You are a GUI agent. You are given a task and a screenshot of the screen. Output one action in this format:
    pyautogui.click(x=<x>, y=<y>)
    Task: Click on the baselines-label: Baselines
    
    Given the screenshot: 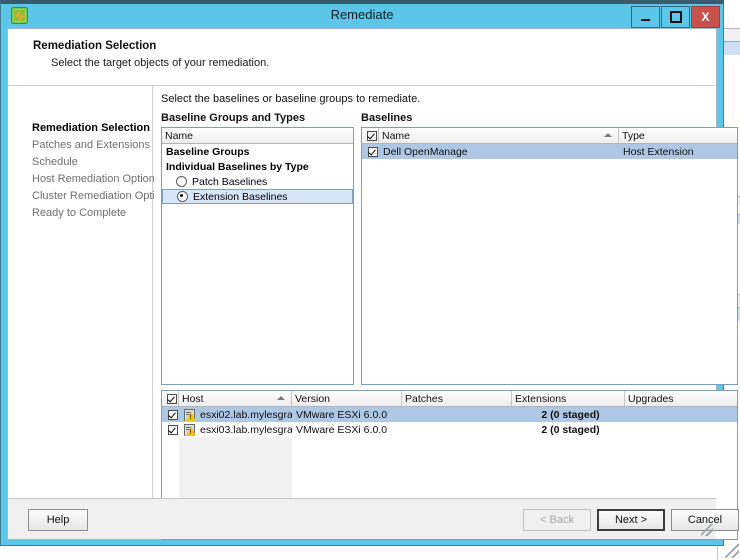 What is the action you would take?
    pyautogui.click(x=387, y=118)
    